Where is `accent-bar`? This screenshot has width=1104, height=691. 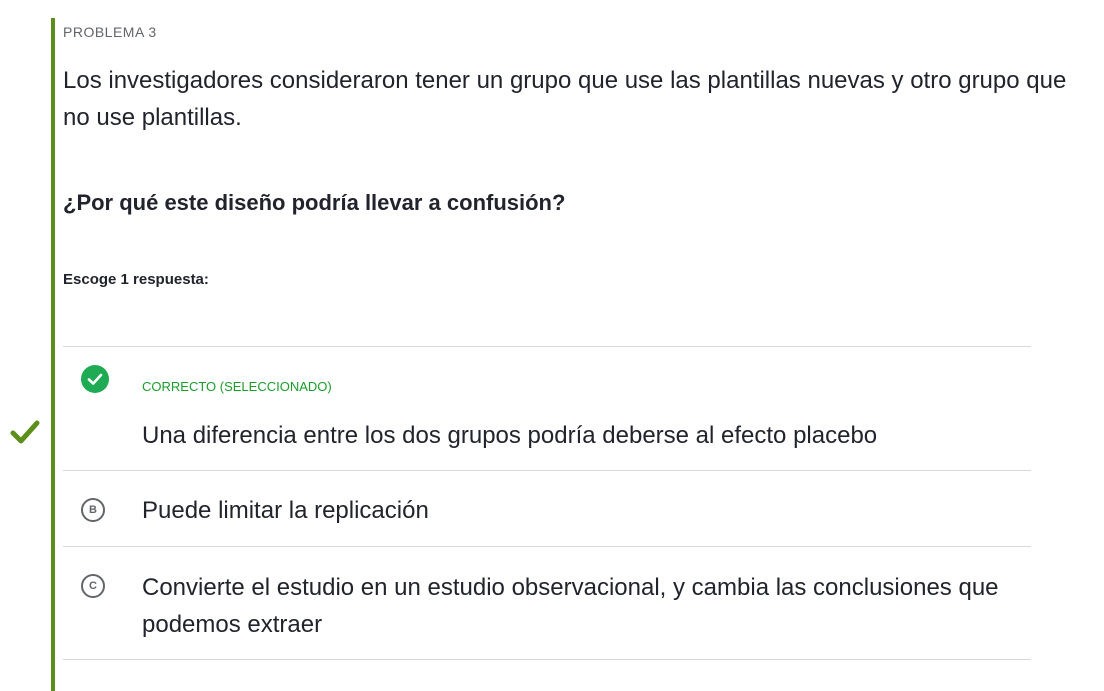
accent-bar is located at coordinates (53, 354).